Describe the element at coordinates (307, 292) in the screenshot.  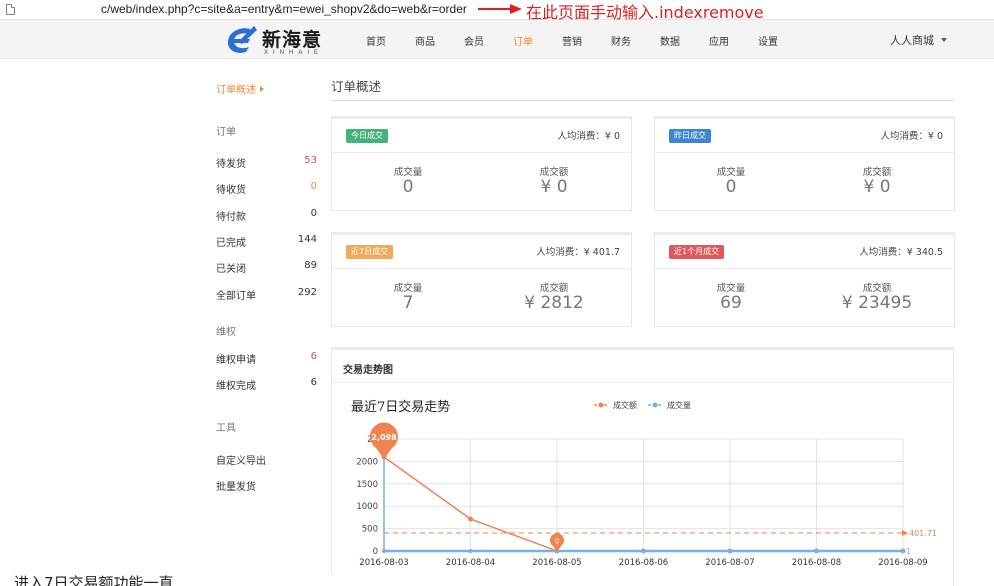
I see `sidebar-item-count: 292` at that location.